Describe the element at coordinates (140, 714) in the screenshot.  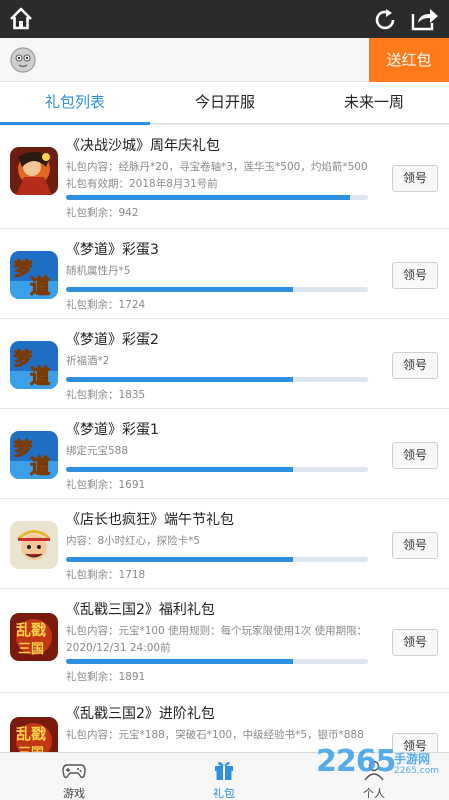
I see `gift-title: 《乱戳三国2》进阶礼包` at that location.